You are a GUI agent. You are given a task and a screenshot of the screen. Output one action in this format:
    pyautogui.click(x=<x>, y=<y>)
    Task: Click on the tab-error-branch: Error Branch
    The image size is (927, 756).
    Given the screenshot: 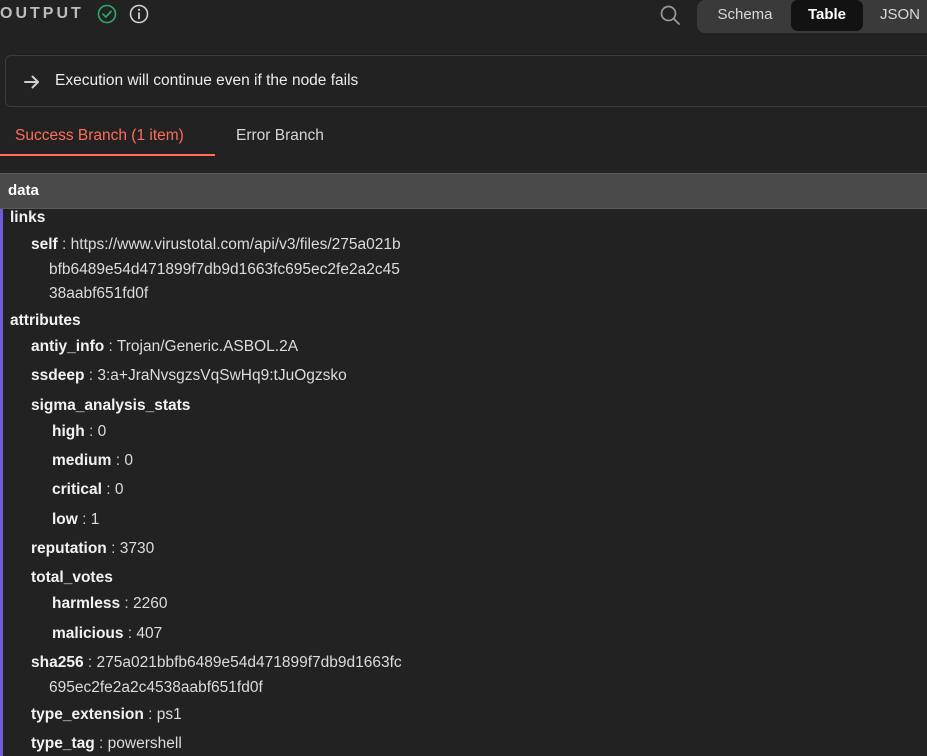 What is the action you would take?
    pyautogui.click(x=280, y=136)
    